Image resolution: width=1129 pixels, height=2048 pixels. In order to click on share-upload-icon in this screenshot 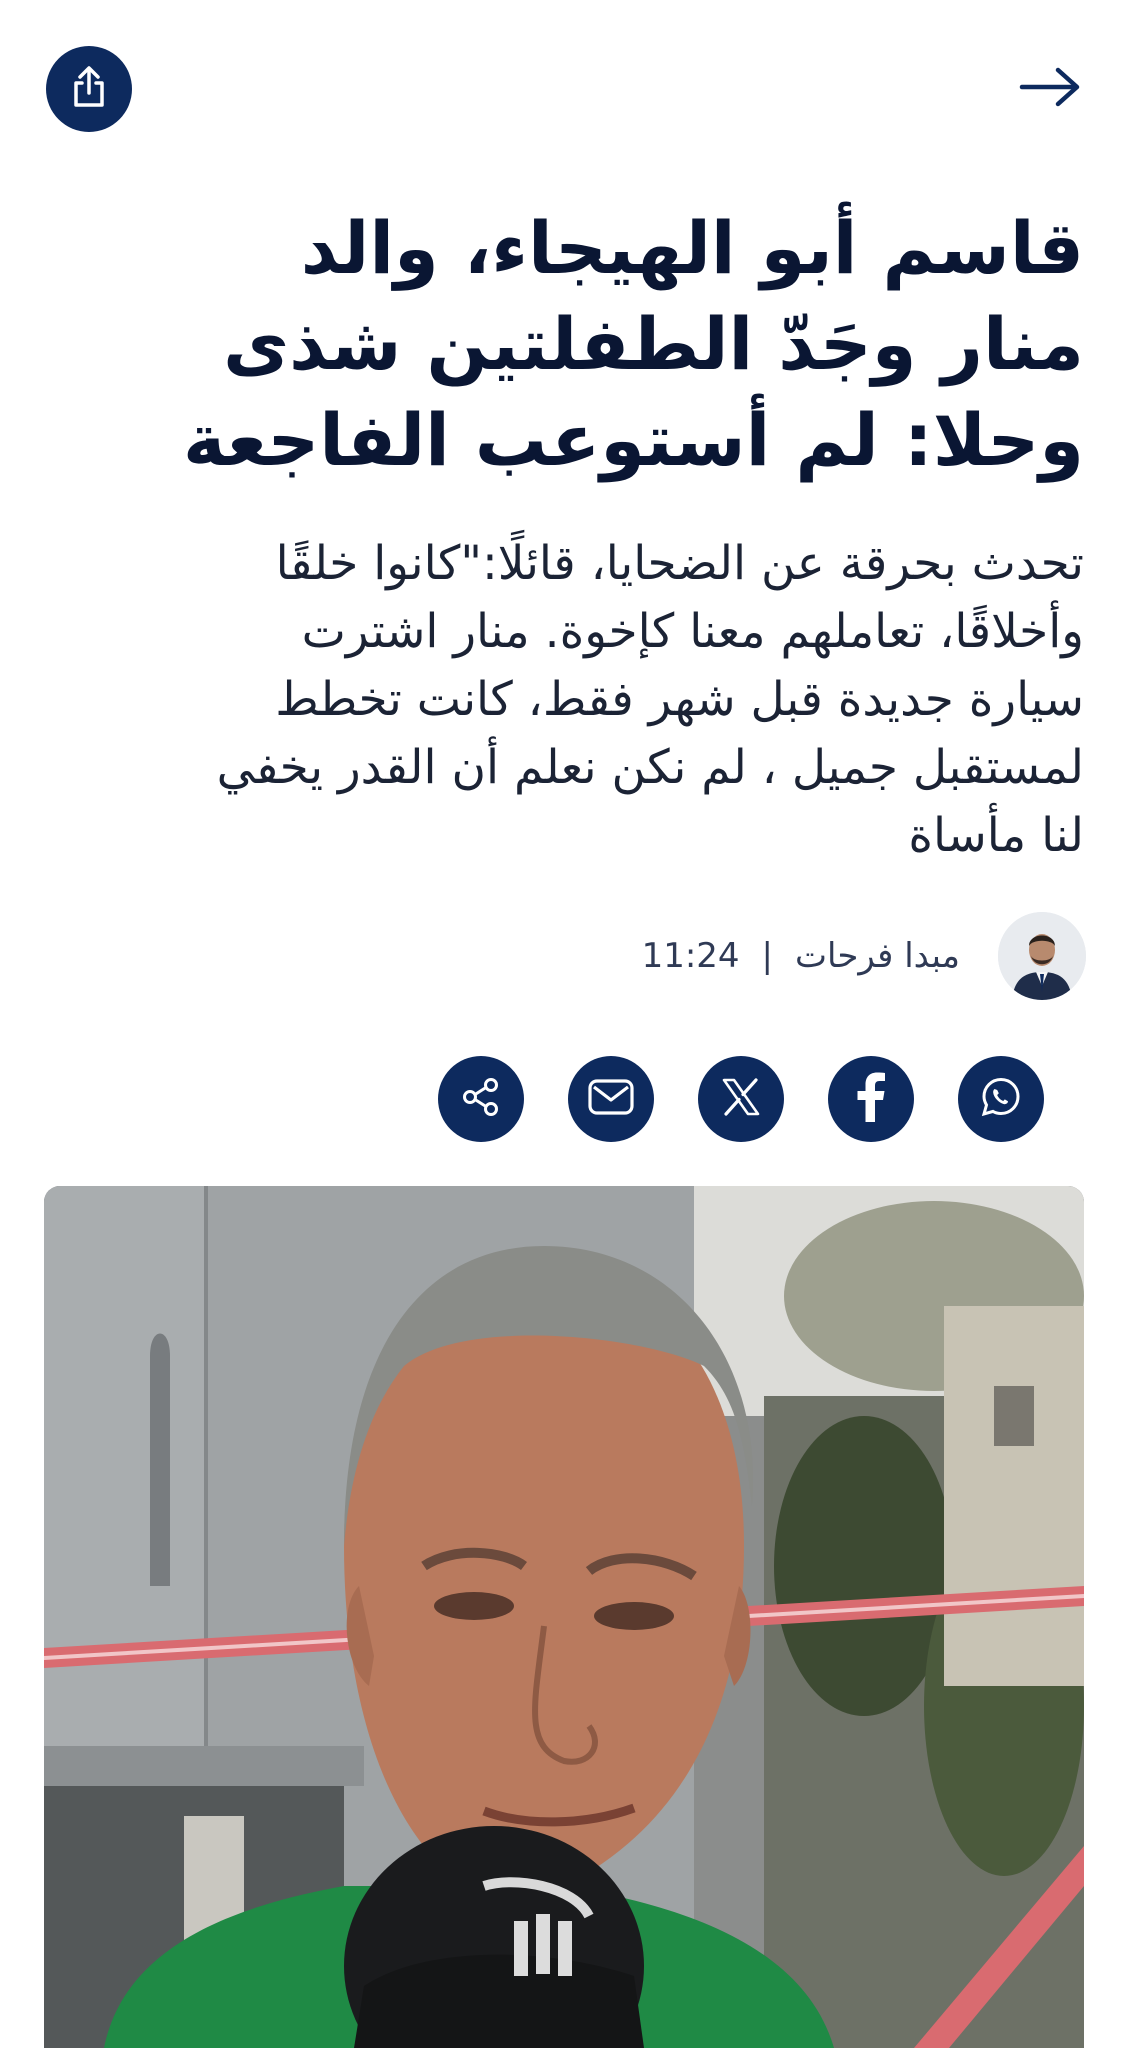, I will do `click(89, 89)`.